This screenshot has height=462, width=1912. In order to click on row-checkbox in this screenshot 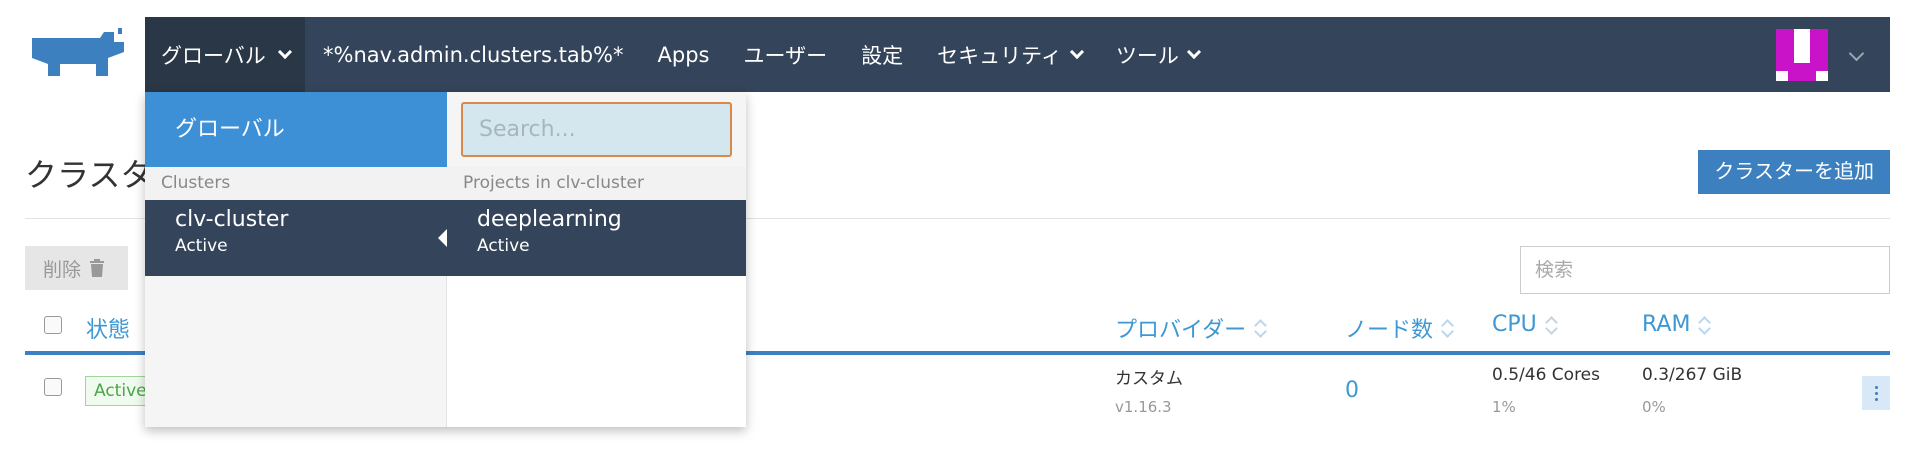, I will do `click(53, 387)`.